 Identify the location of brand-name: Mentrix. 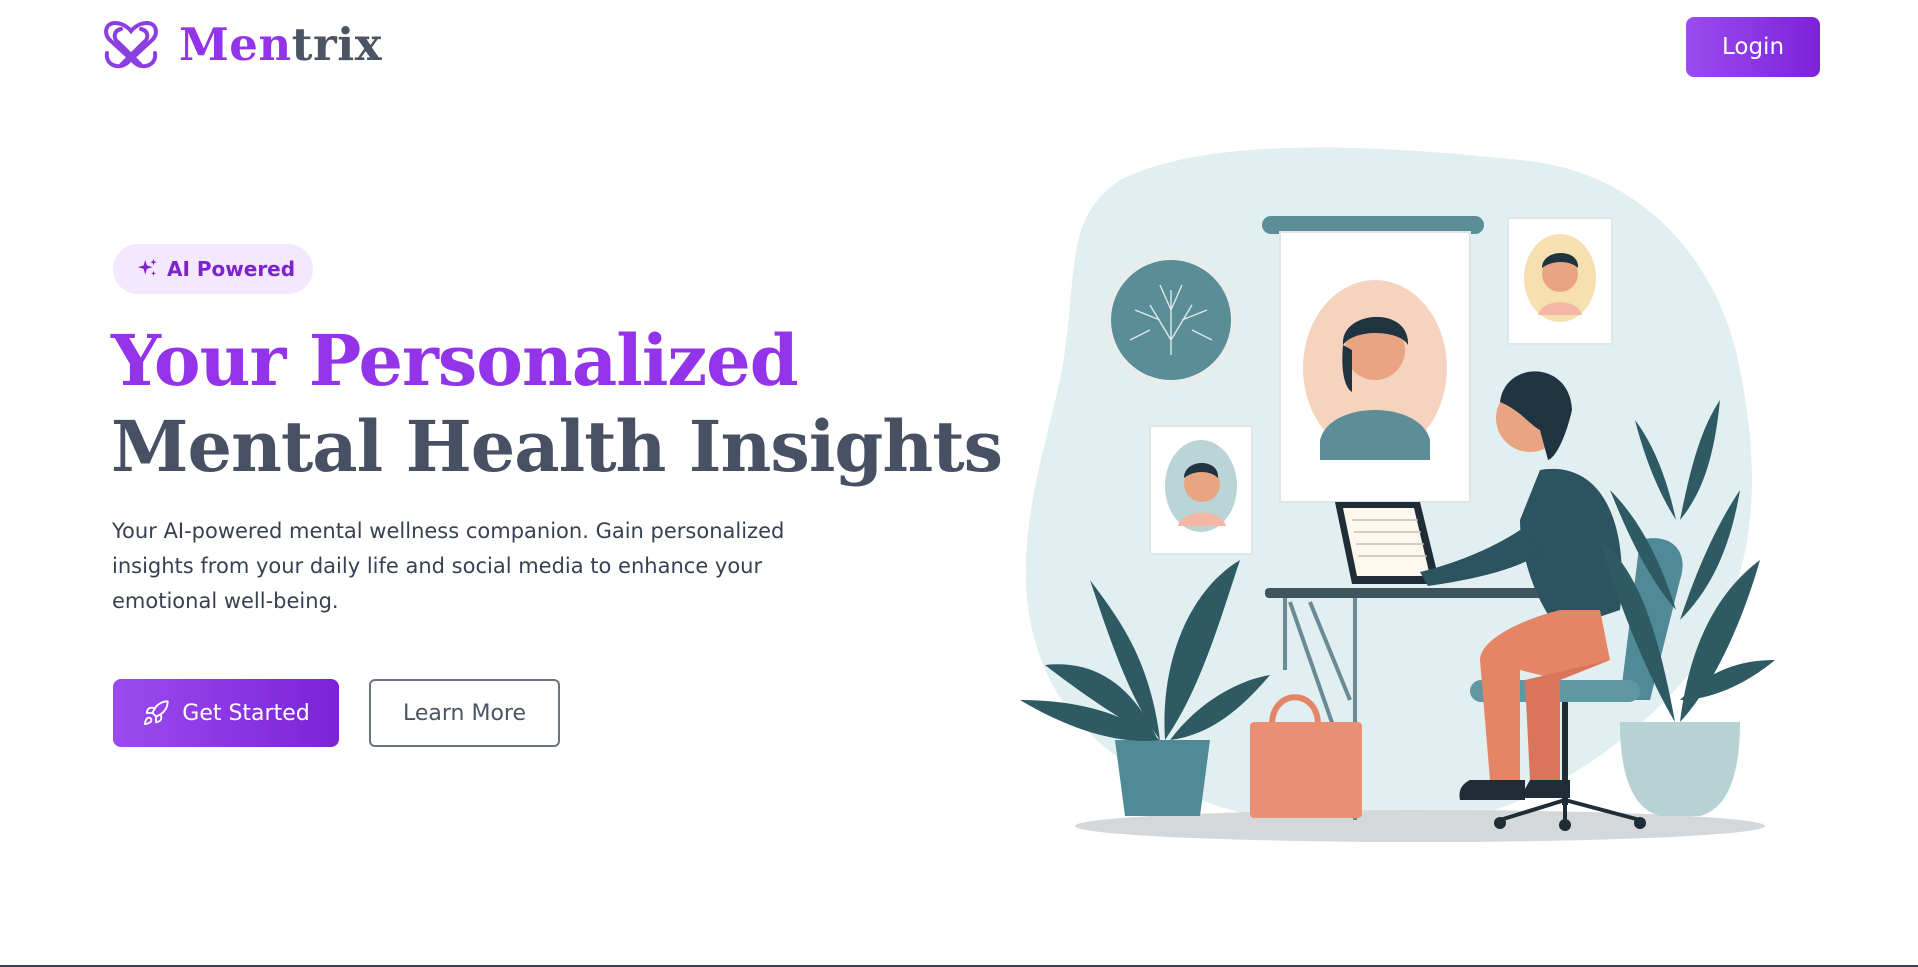
(280, 45).